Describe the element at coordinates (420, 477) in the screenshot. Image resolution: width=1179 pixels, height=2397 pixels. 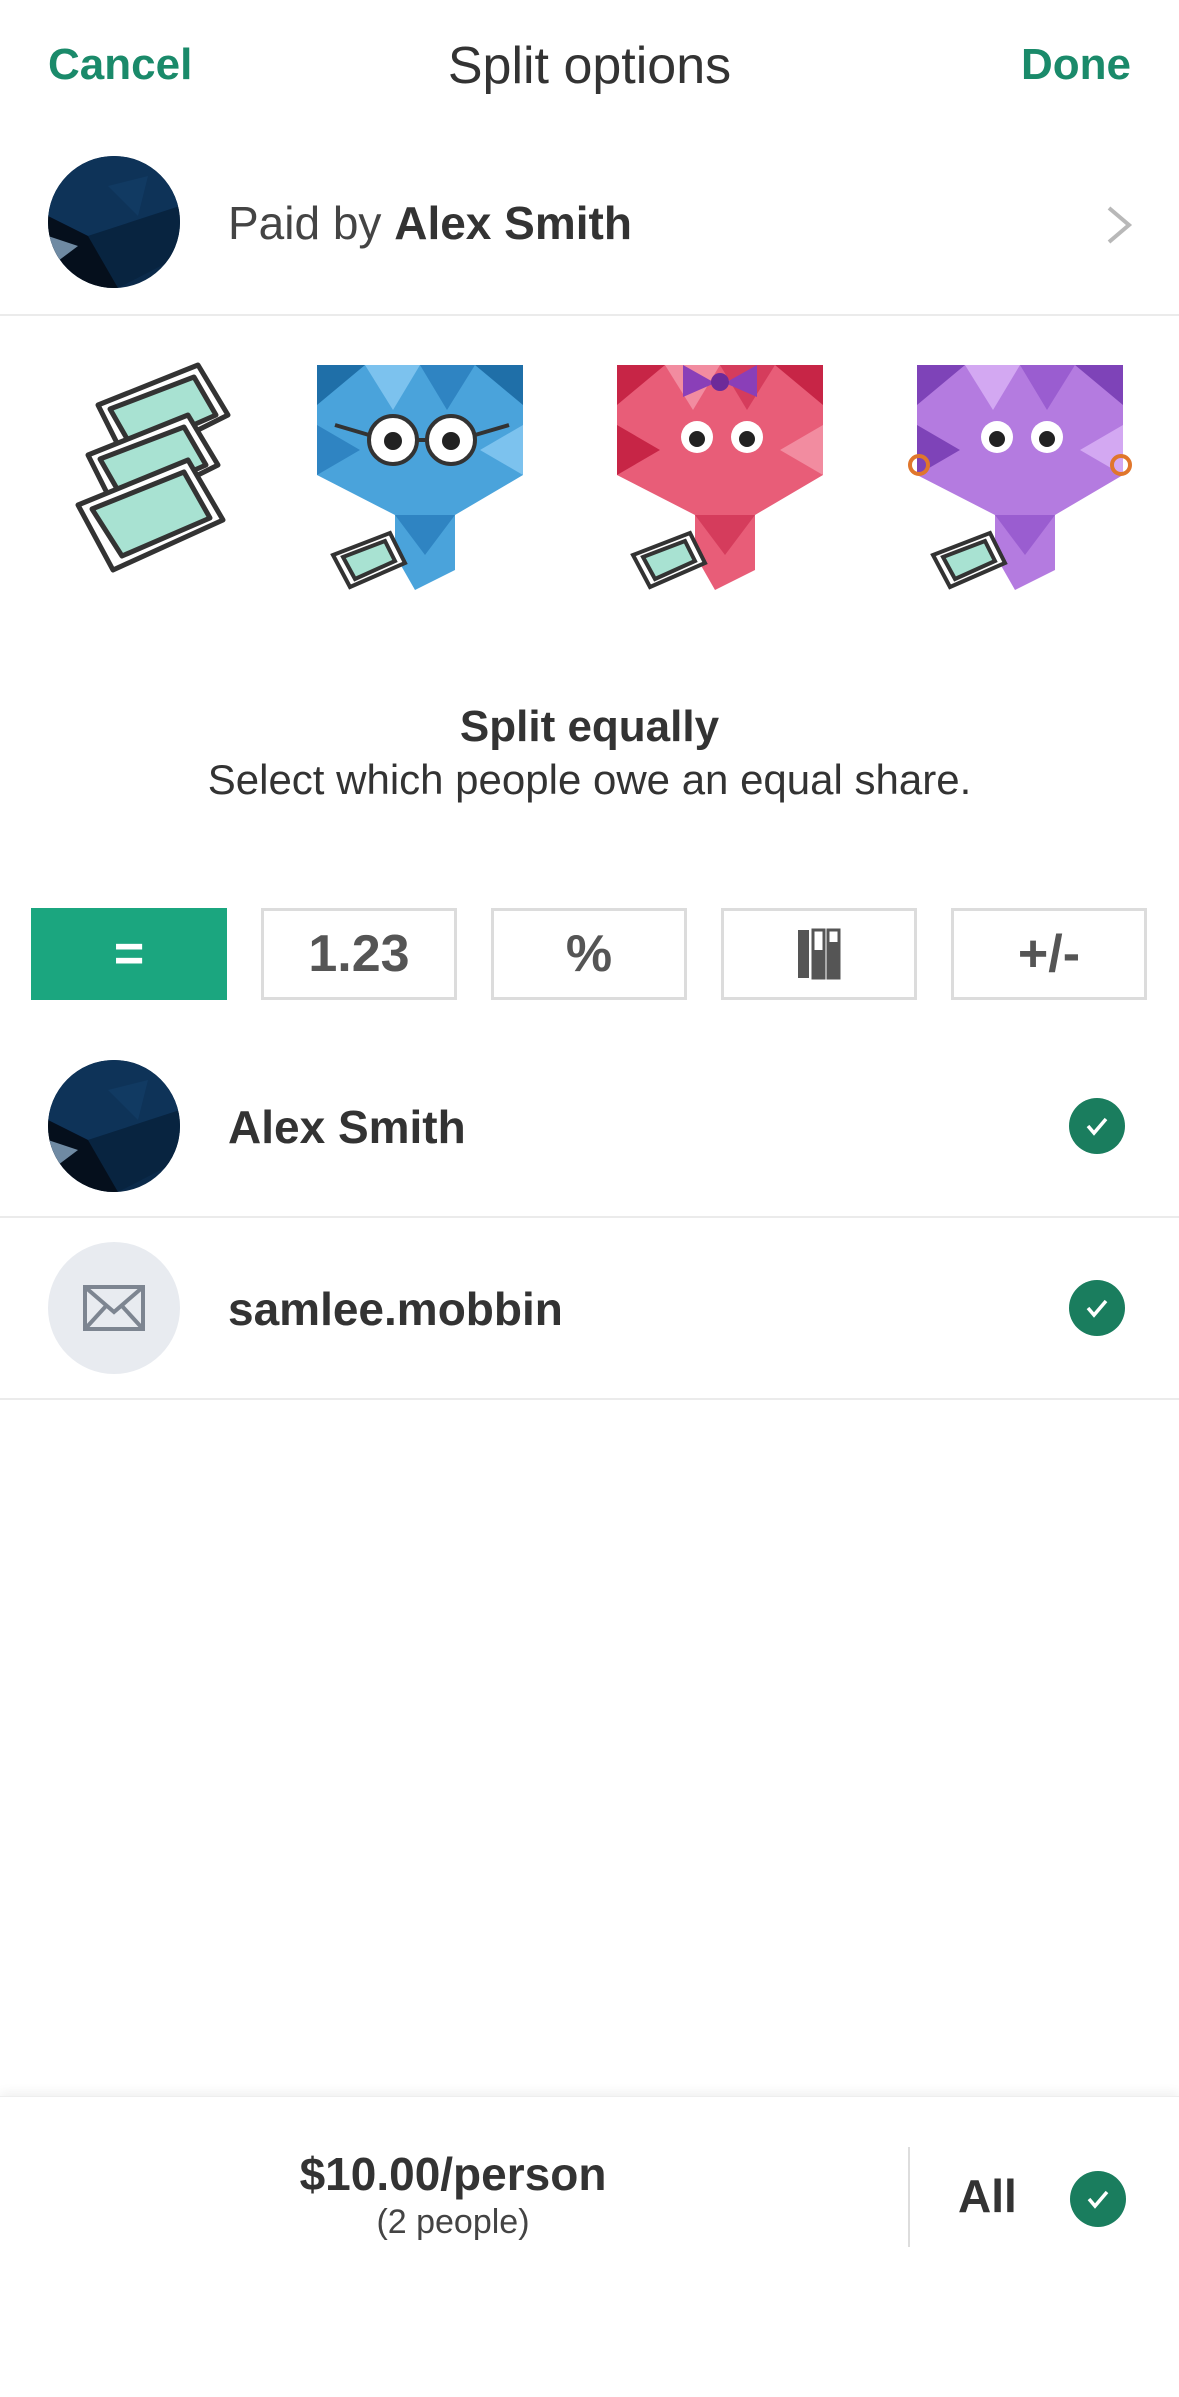
I see `blue-elephant-illustration` at that location.